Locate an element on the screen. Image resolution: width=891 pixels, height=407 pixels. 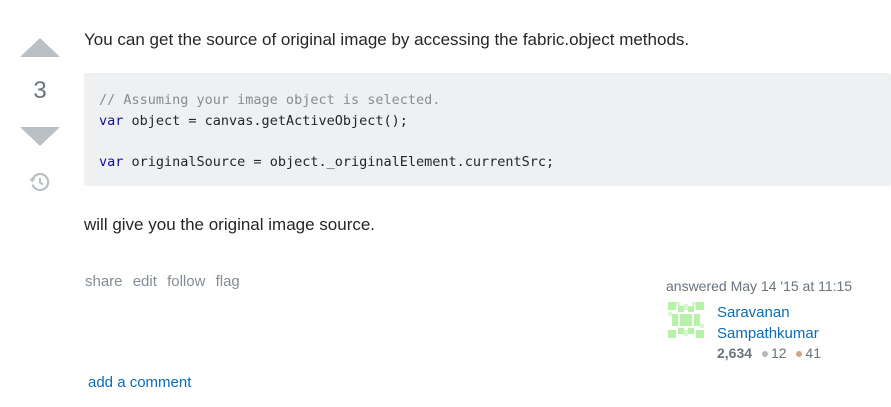
user-reputation: 2,634 12 41 is located at coordinates (772, 353).